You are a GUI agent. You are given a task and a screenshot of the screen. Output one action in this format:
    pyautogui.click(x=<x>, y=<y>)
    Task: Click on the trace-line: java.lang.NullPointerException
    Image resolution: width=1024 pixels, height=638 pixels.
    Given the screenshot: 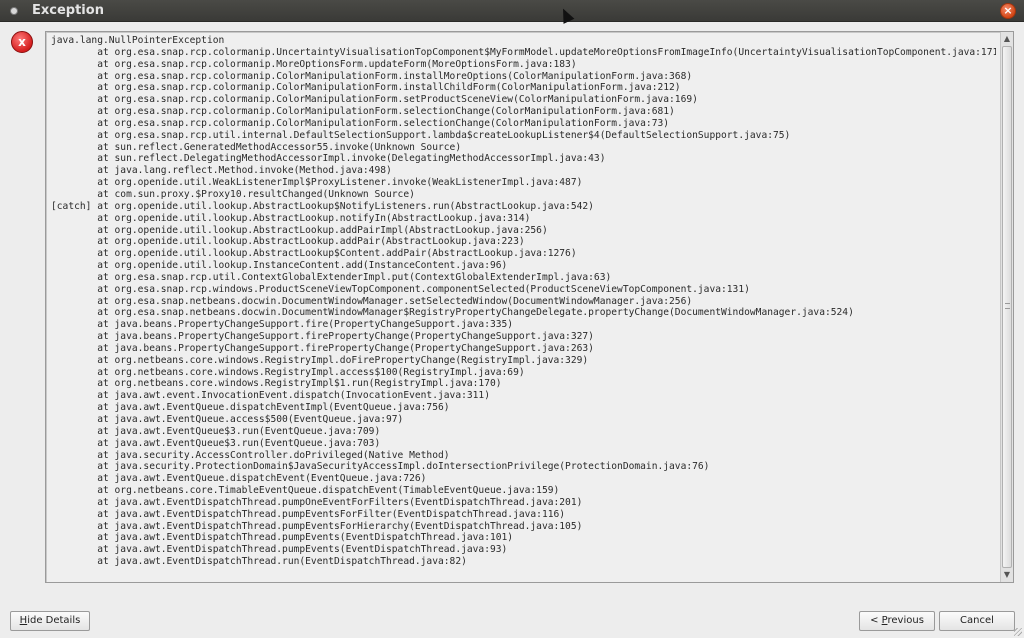 What is the action you would take?
    pyautogui.click(x=138, y=40)
    